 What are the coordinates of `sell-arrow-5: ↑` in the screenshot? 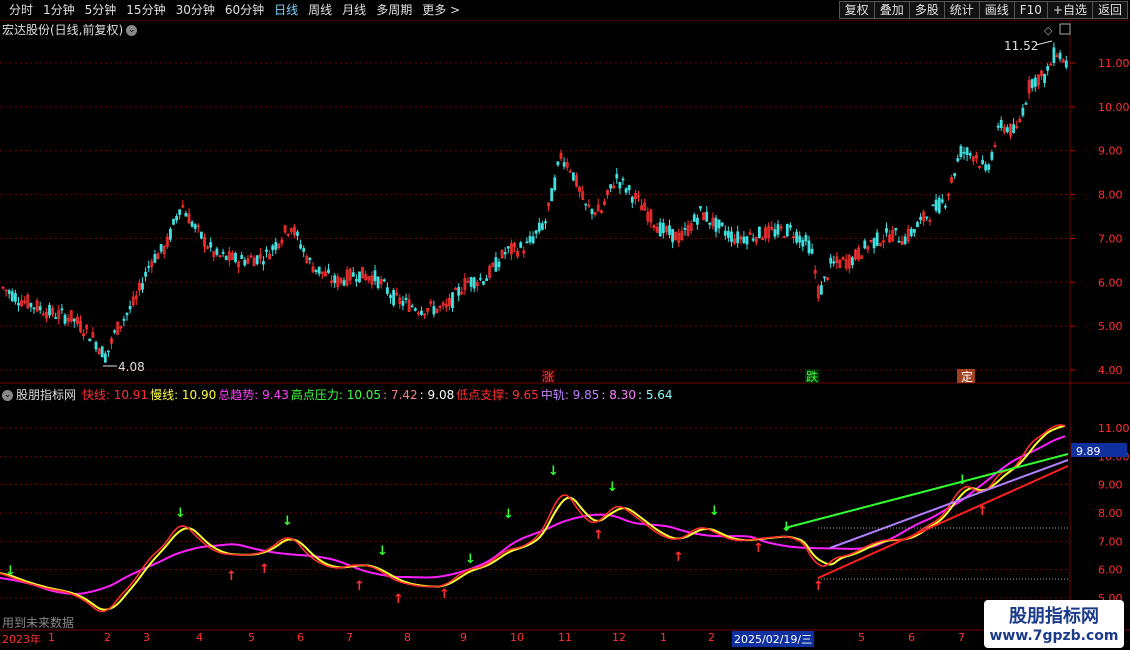 It's located at (598, 535).